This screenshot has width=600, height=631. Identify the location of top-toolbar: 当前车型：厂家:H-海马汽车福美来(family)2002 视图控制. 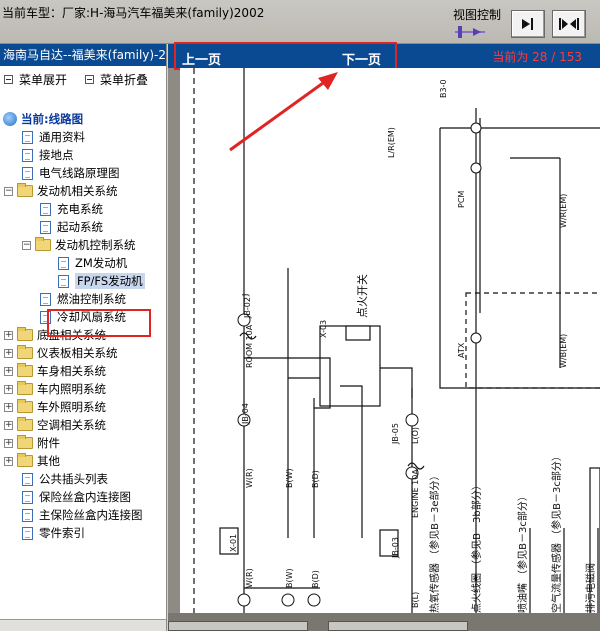
(300, 22).